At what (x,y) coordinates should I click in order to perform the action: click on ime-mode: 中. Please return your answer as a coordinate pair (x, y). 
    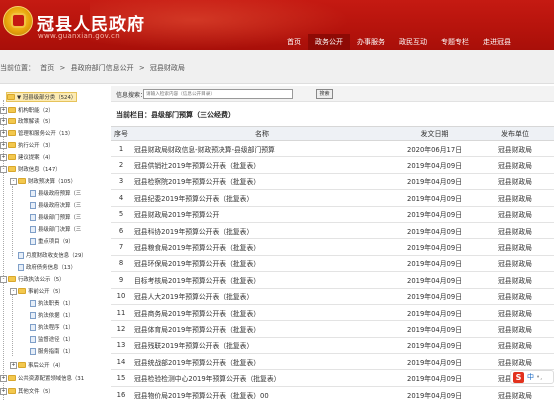
    Looking at the image, I should click on (530, 377).